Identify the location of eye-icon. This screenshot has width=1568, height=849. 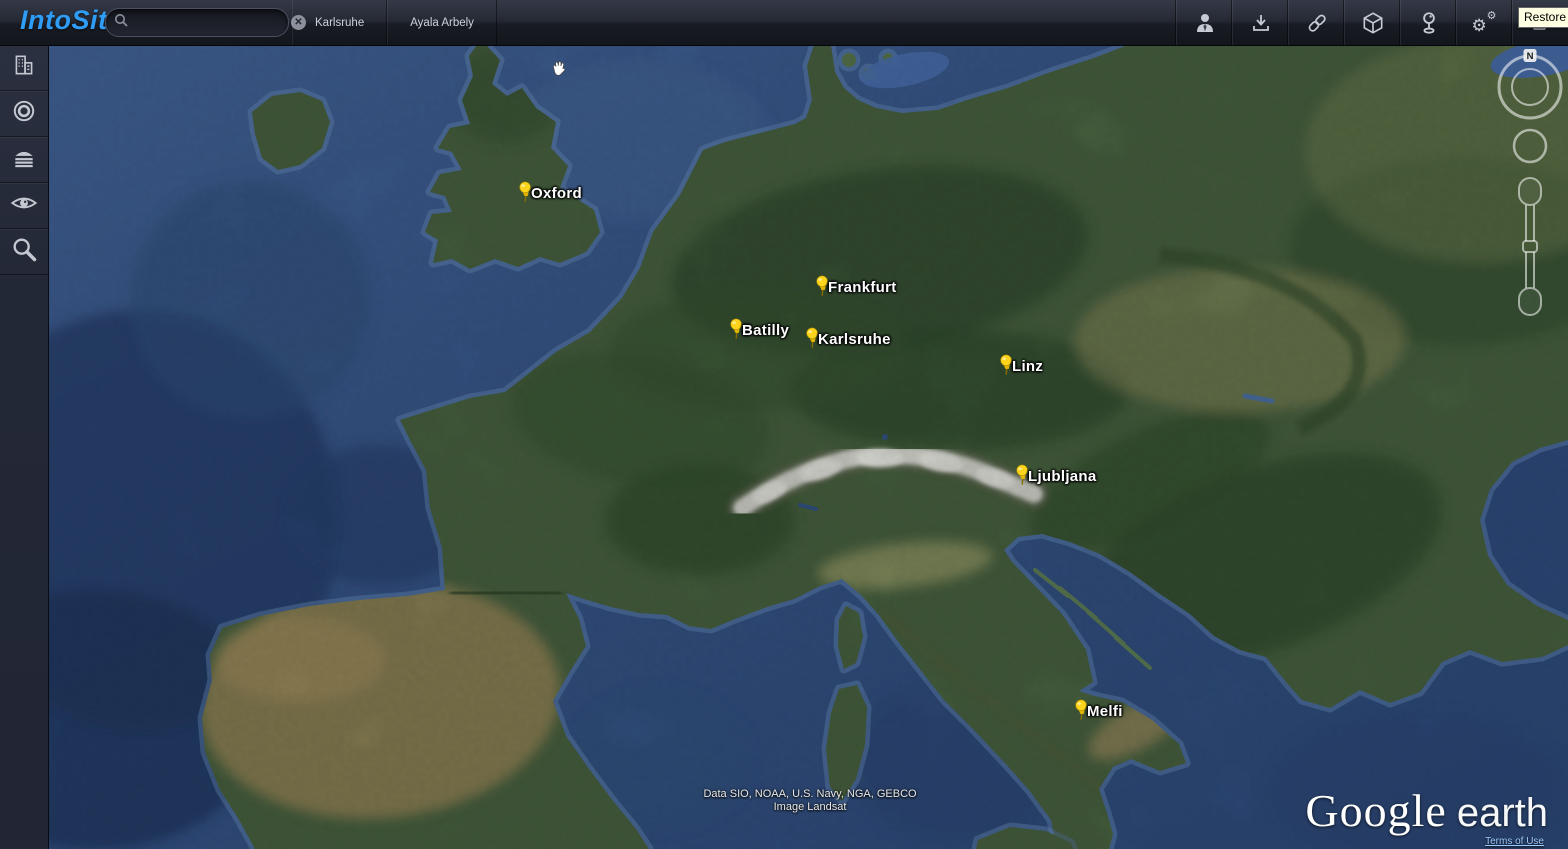
(24, 205).